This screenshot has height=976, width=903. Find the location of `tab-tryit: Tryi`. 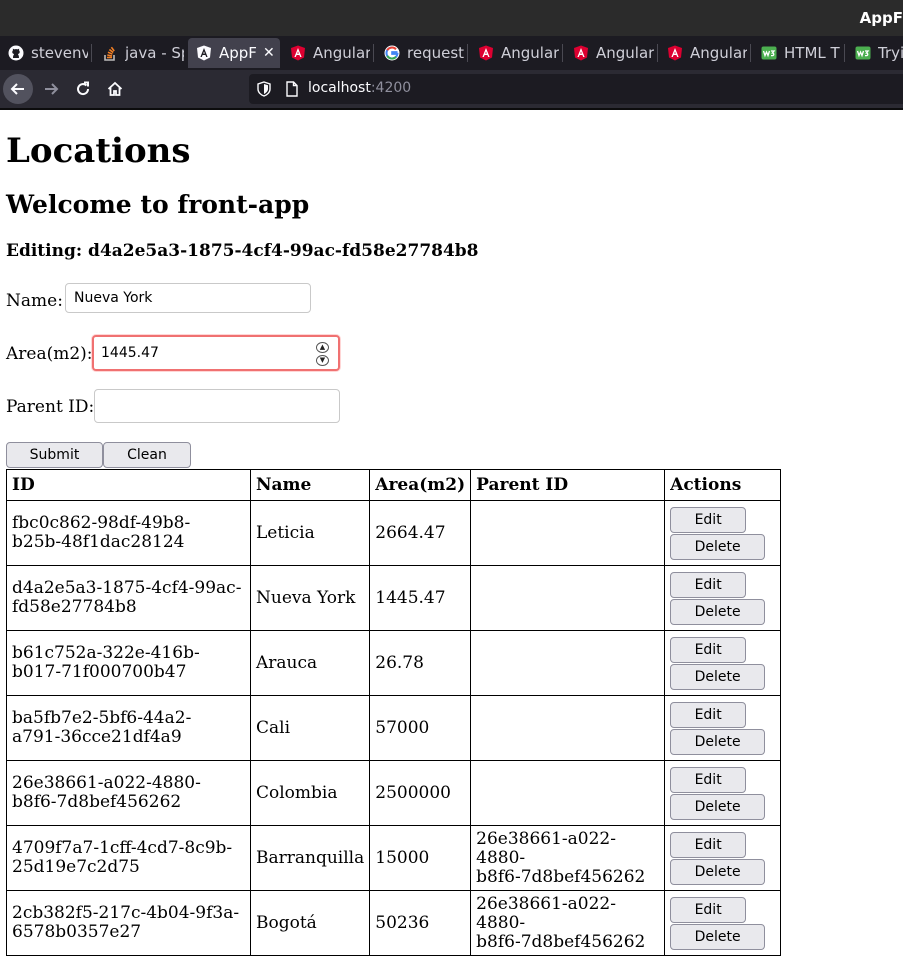

tab-tryit: Tryi is located at coordinates (875, 53).